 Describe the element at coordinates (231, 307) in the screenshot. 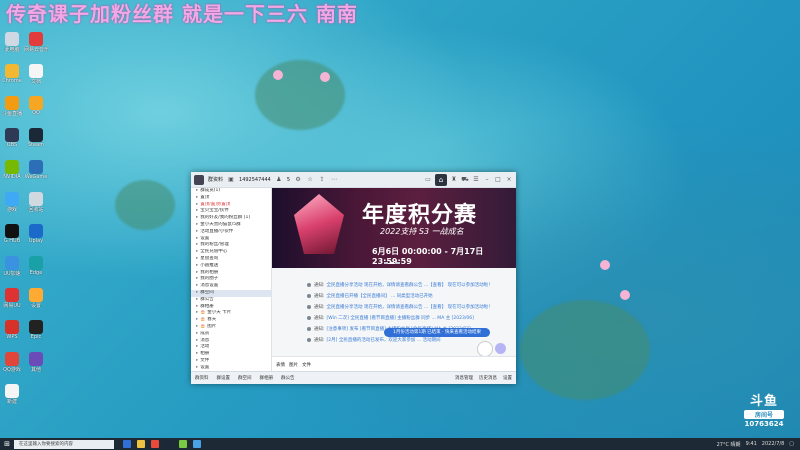

I see `sidebar-item: ▸ 群相册` at that location.